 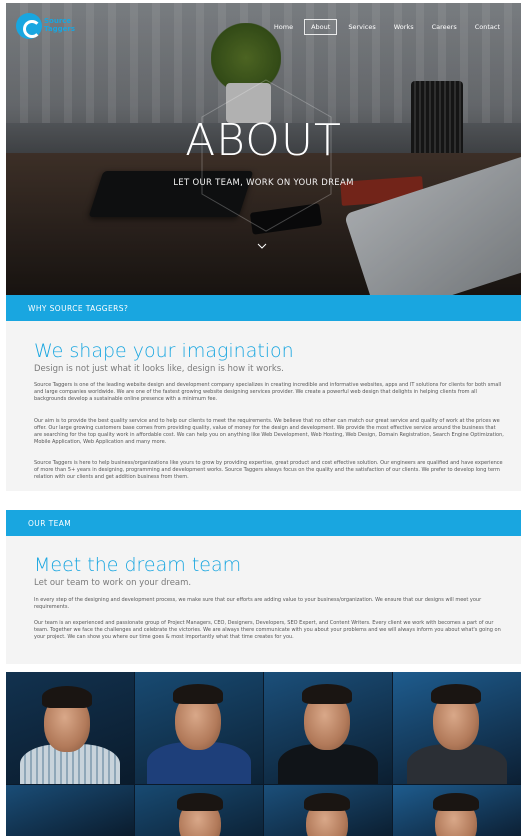 I want to click on why-band: WHY SOURCE TAGGERS?, so click(x=263, y=311).